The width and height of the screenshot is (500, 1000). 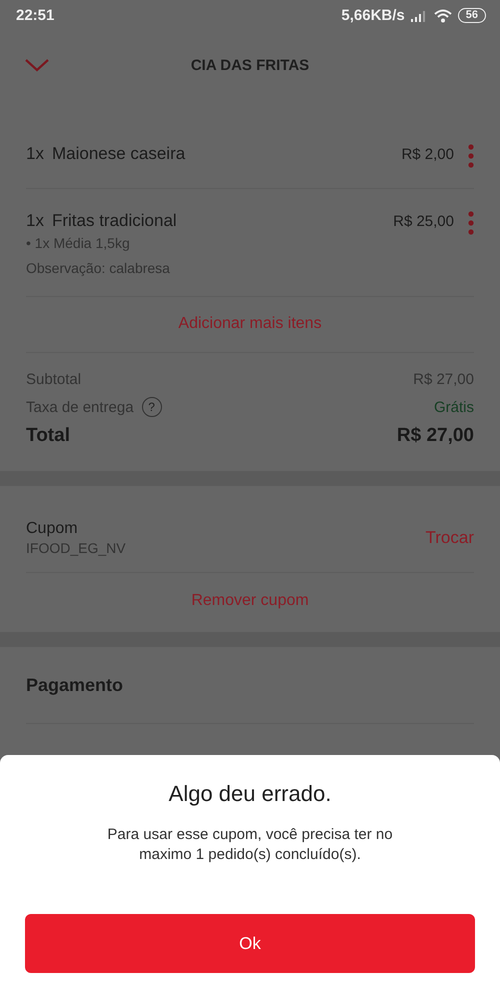 I want to click on dialog-message: Para usar esse cupom, você precisa ter no maximo 1 pedido(s) concluído(s)., so click(x=250, y=845).